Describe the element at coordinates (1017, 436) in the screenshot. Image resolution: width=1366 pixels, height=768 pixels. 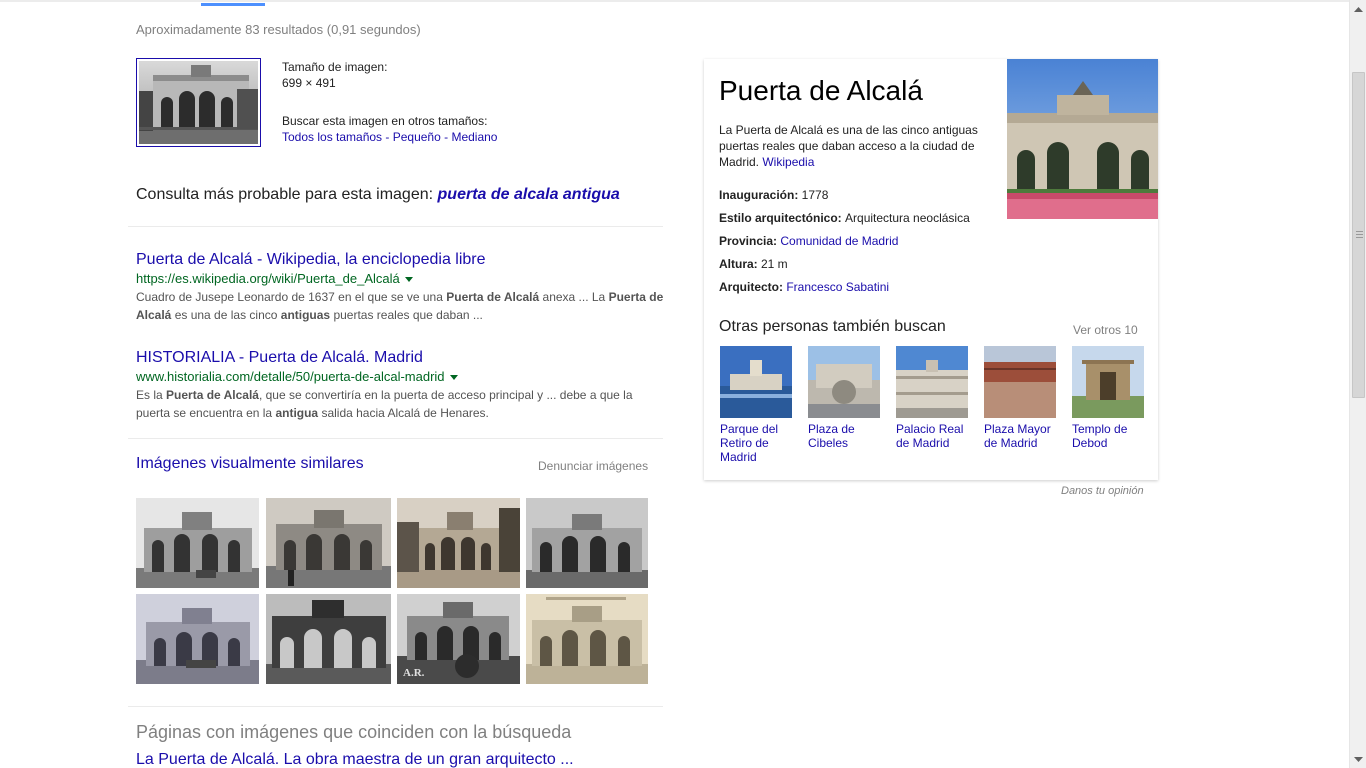
I see `related-entity-label: Plaza Mayor de Madrid` at that location.